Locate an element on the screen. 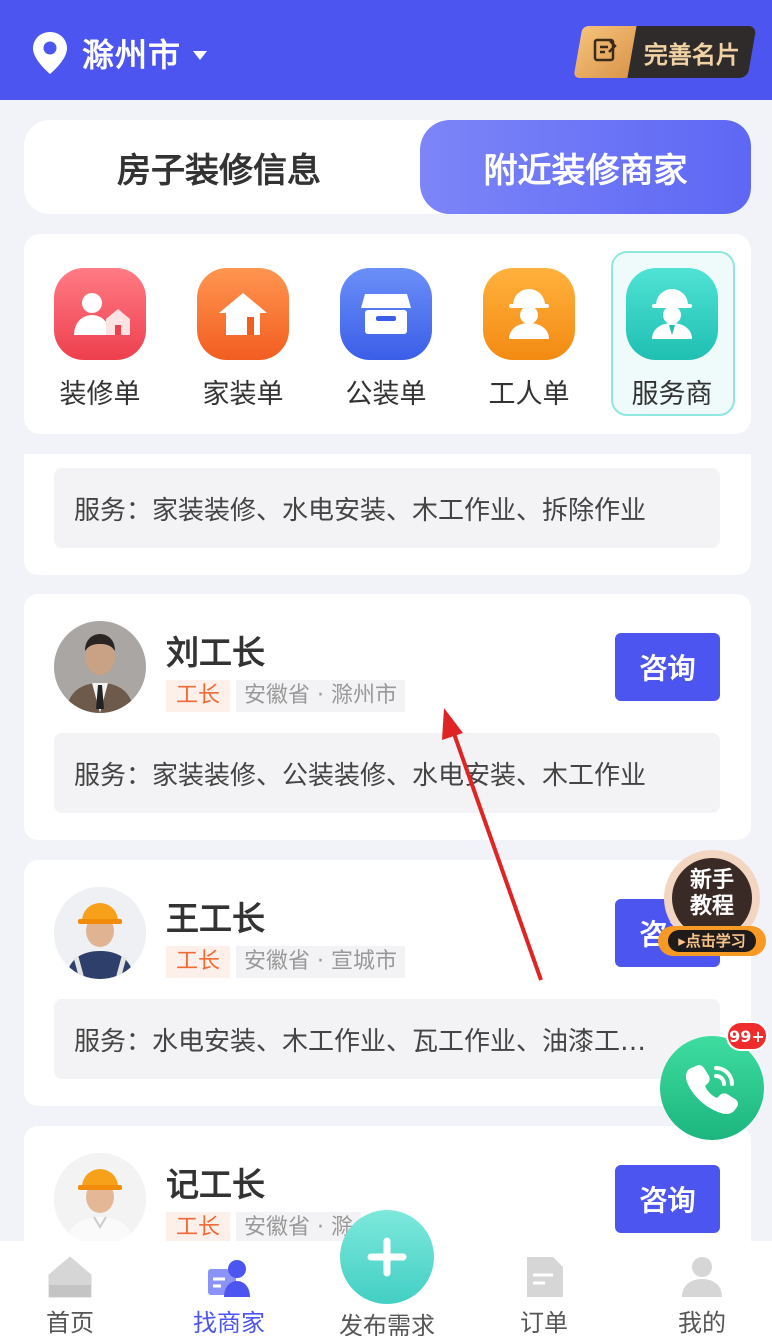 The width and height of the screenshot is (772, 1336). tutorial-float-button: 新手 教程 ▸点击学习 is located at coordinates (711, 907).